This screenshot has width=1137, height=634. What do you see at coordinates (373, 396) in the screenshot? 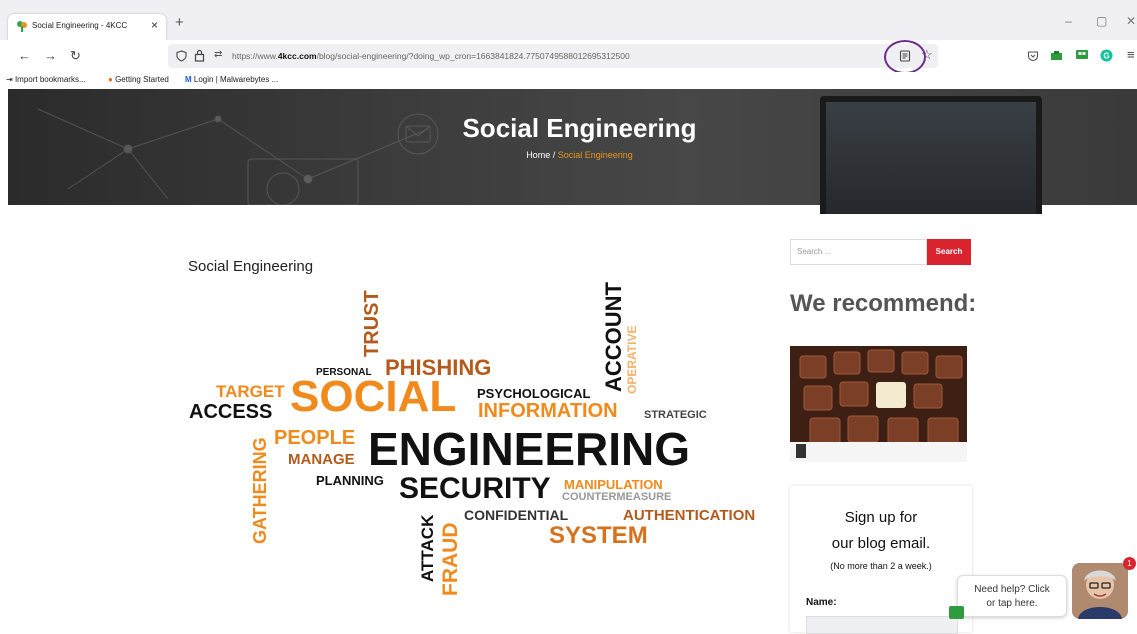
I see `word-social: SOCIAL` at bounding box center [373, 396].